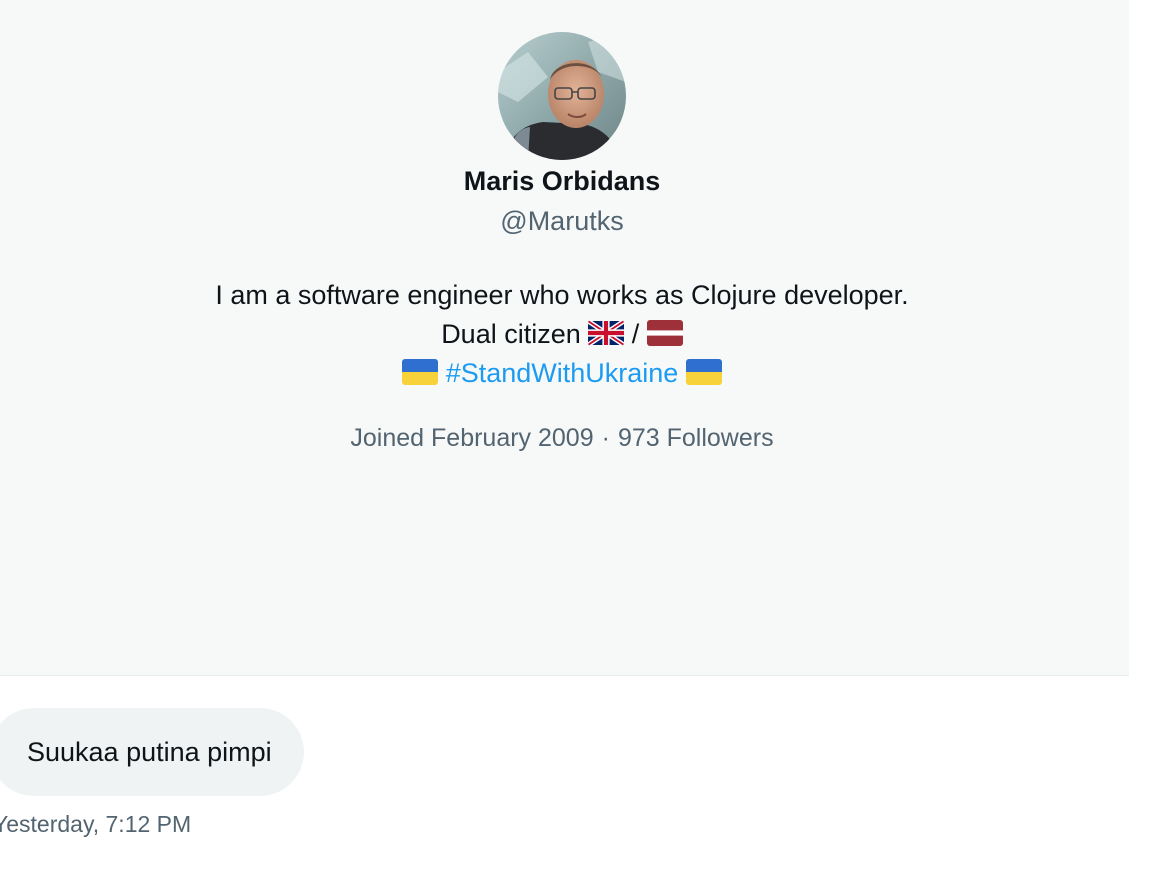 The width and height of the screenshot is (1158, 884). I want to click on profile-display-name: Maris Orbidans, so click(562, 181).